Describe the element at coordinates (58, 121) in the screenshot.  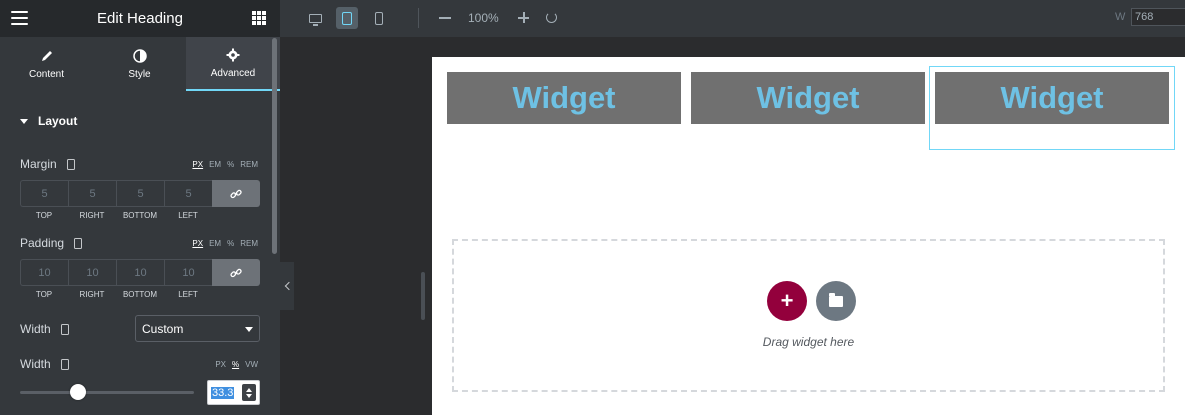
I see `section-title: Layout` at that location.